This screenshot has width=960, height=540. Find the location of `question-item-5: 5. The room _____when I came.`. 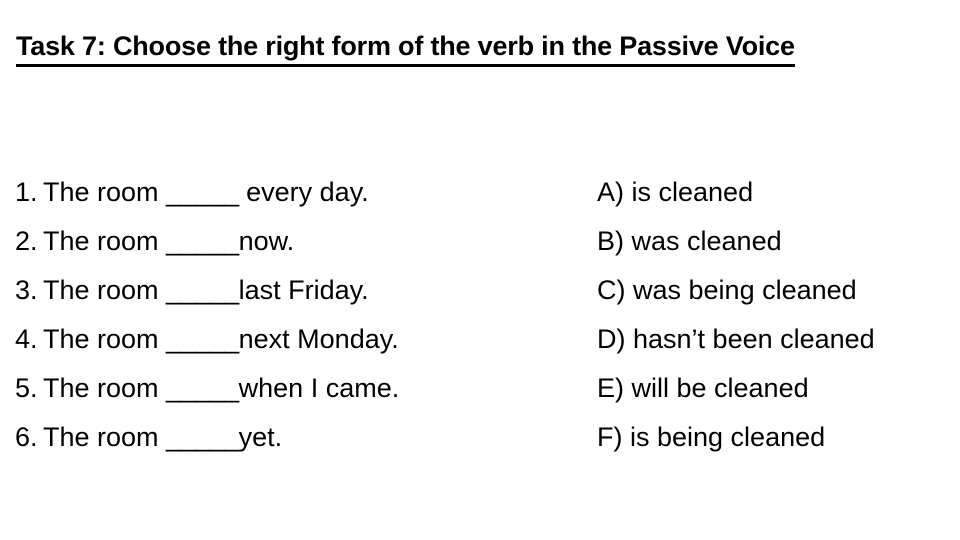

question-item-5: 5. The room _____when I came. is located at coordinates (295, 388).